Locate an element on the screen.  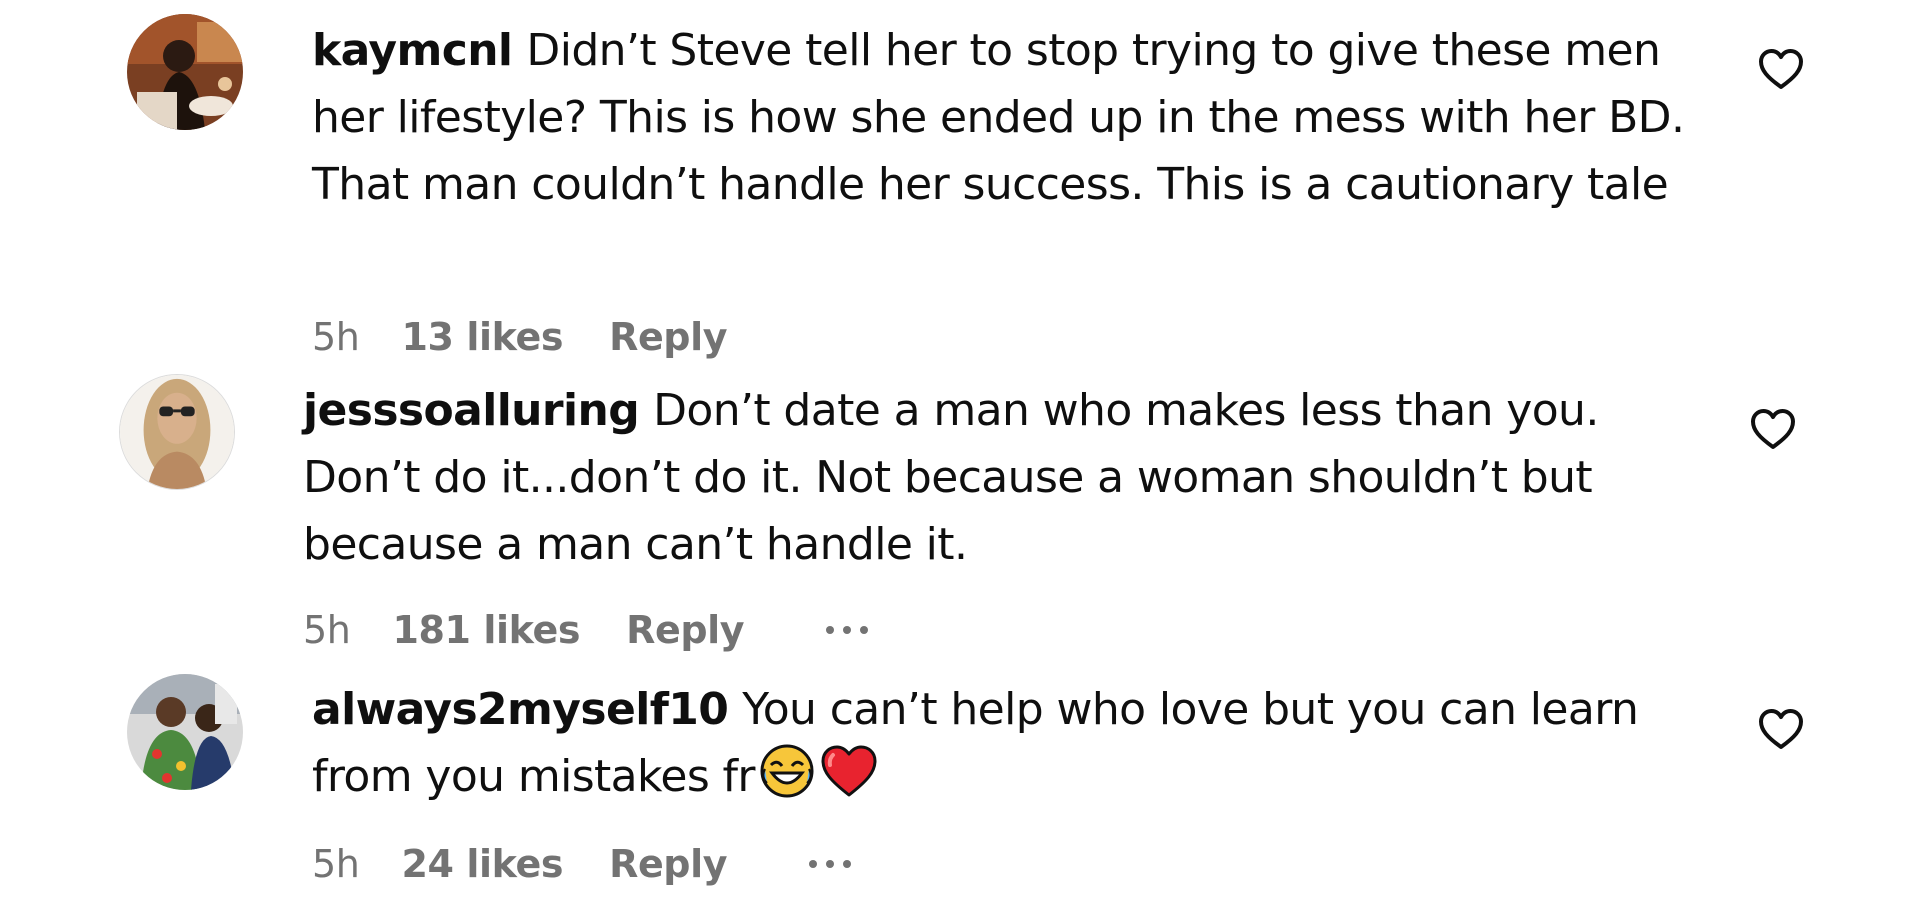
comment-time: 5h is located at coordinates (336, 864).